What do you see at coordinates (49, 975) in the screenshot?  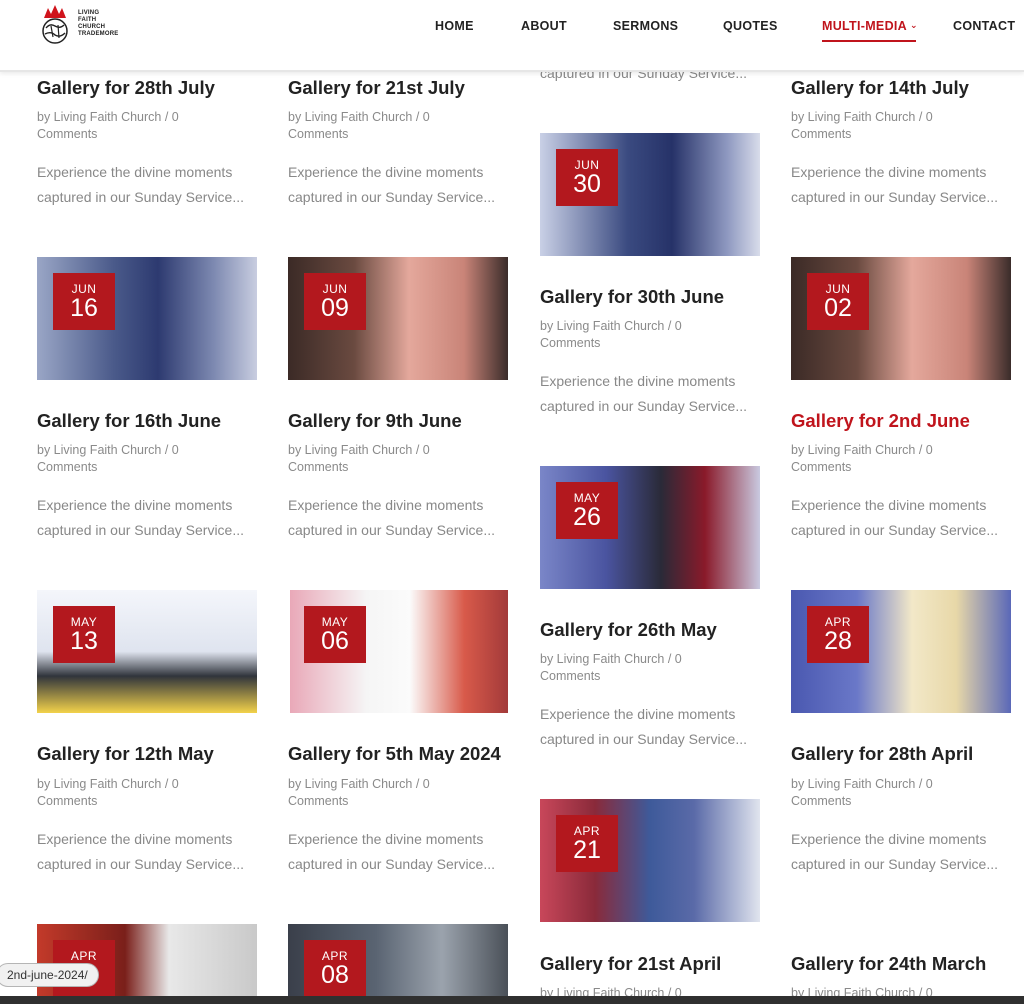 I see `link-status-url: 2nd-june-2024/` at bounding box center [49, 975].